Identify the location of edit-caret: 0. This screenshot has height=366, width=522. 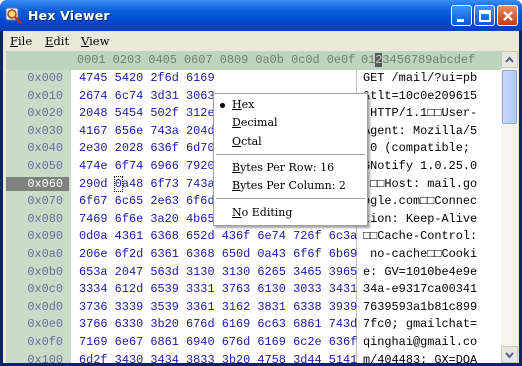
(118, 183).